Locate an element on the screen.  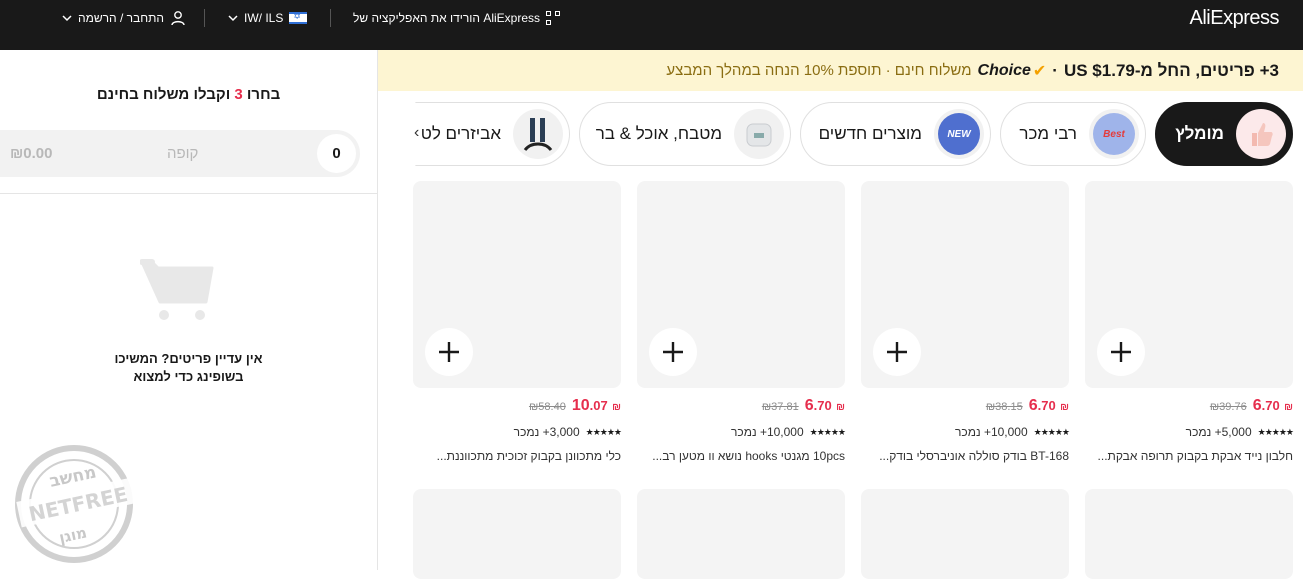
cart-total: ₪0.00 is located at coordinates (31, 153).